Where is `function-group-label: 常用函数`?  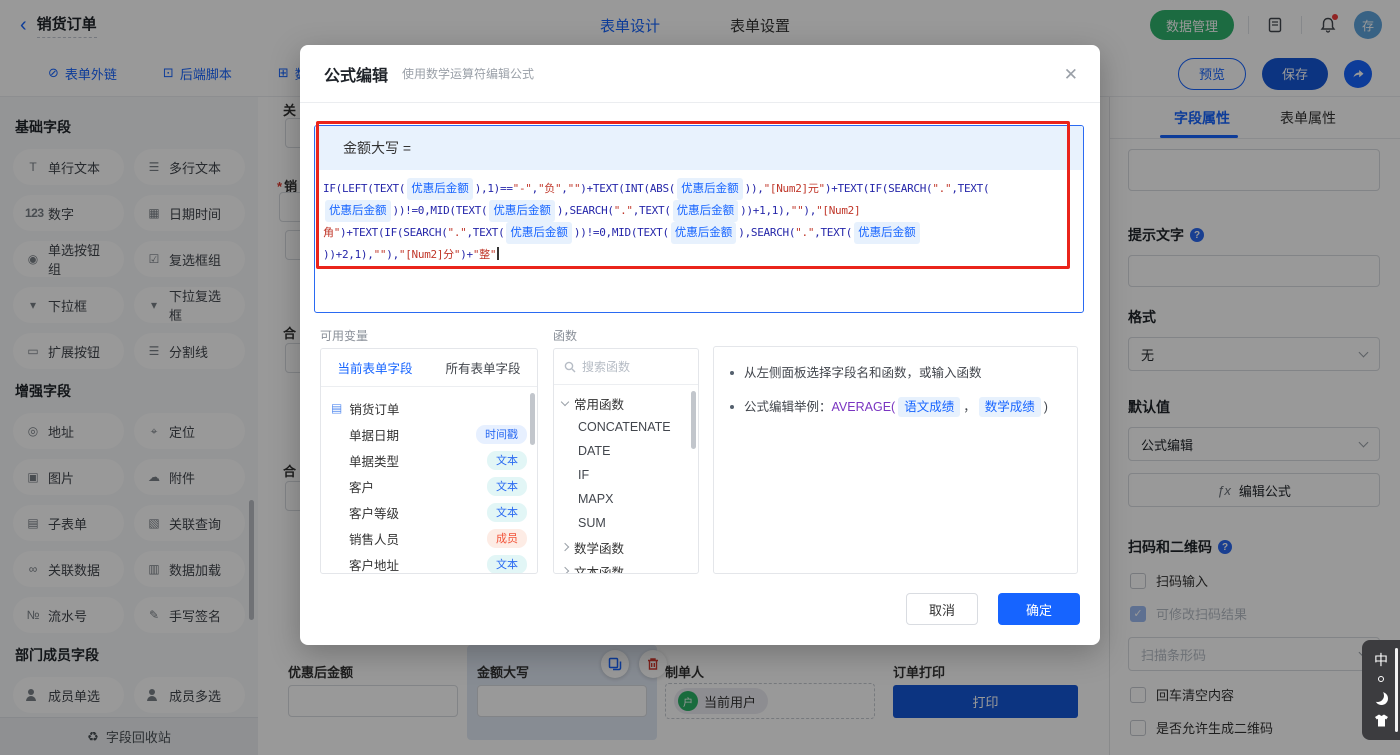
function-group-label: 常用函数 is located at coordinates (599, 404).